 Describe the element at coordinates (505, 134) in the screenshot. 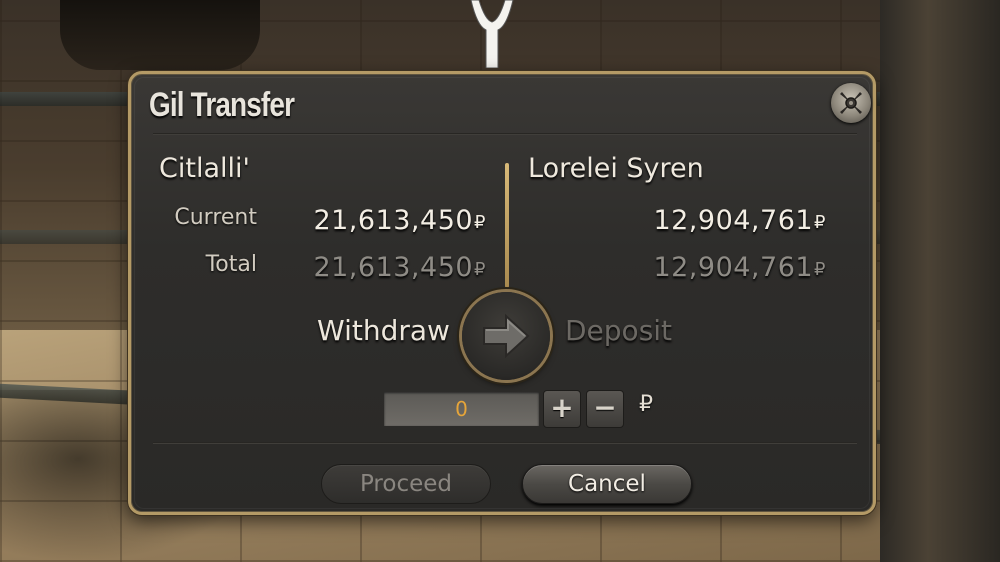

I see `title-divider` at that location.